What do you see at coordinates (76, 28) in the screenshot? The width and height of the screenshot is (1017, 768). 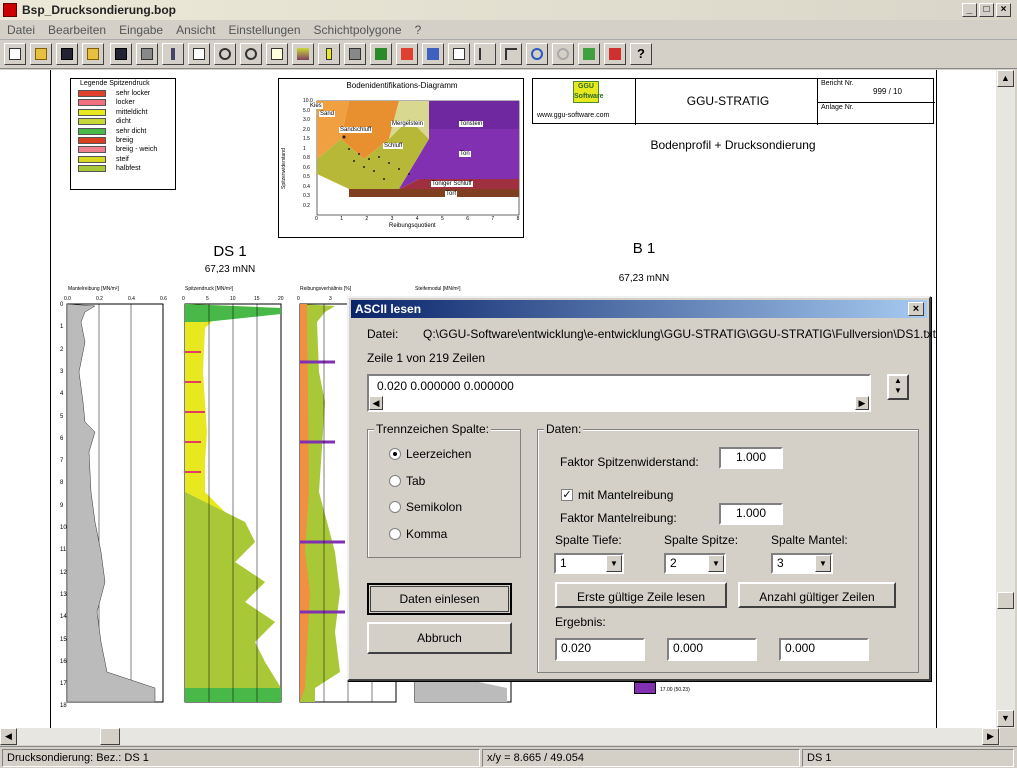 I see `menu-bearbeiten: Bearbeiten` at bounding box center [76, 28].